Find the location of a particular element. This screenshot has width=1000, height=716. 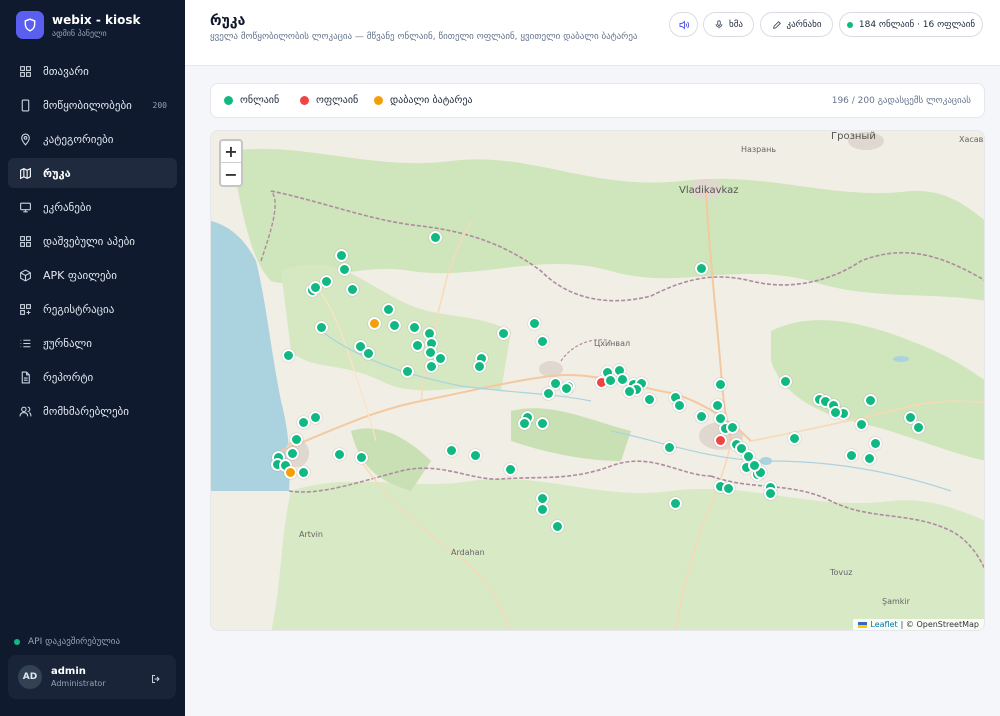

device-marker-offline is located at coordinates (720, 440).